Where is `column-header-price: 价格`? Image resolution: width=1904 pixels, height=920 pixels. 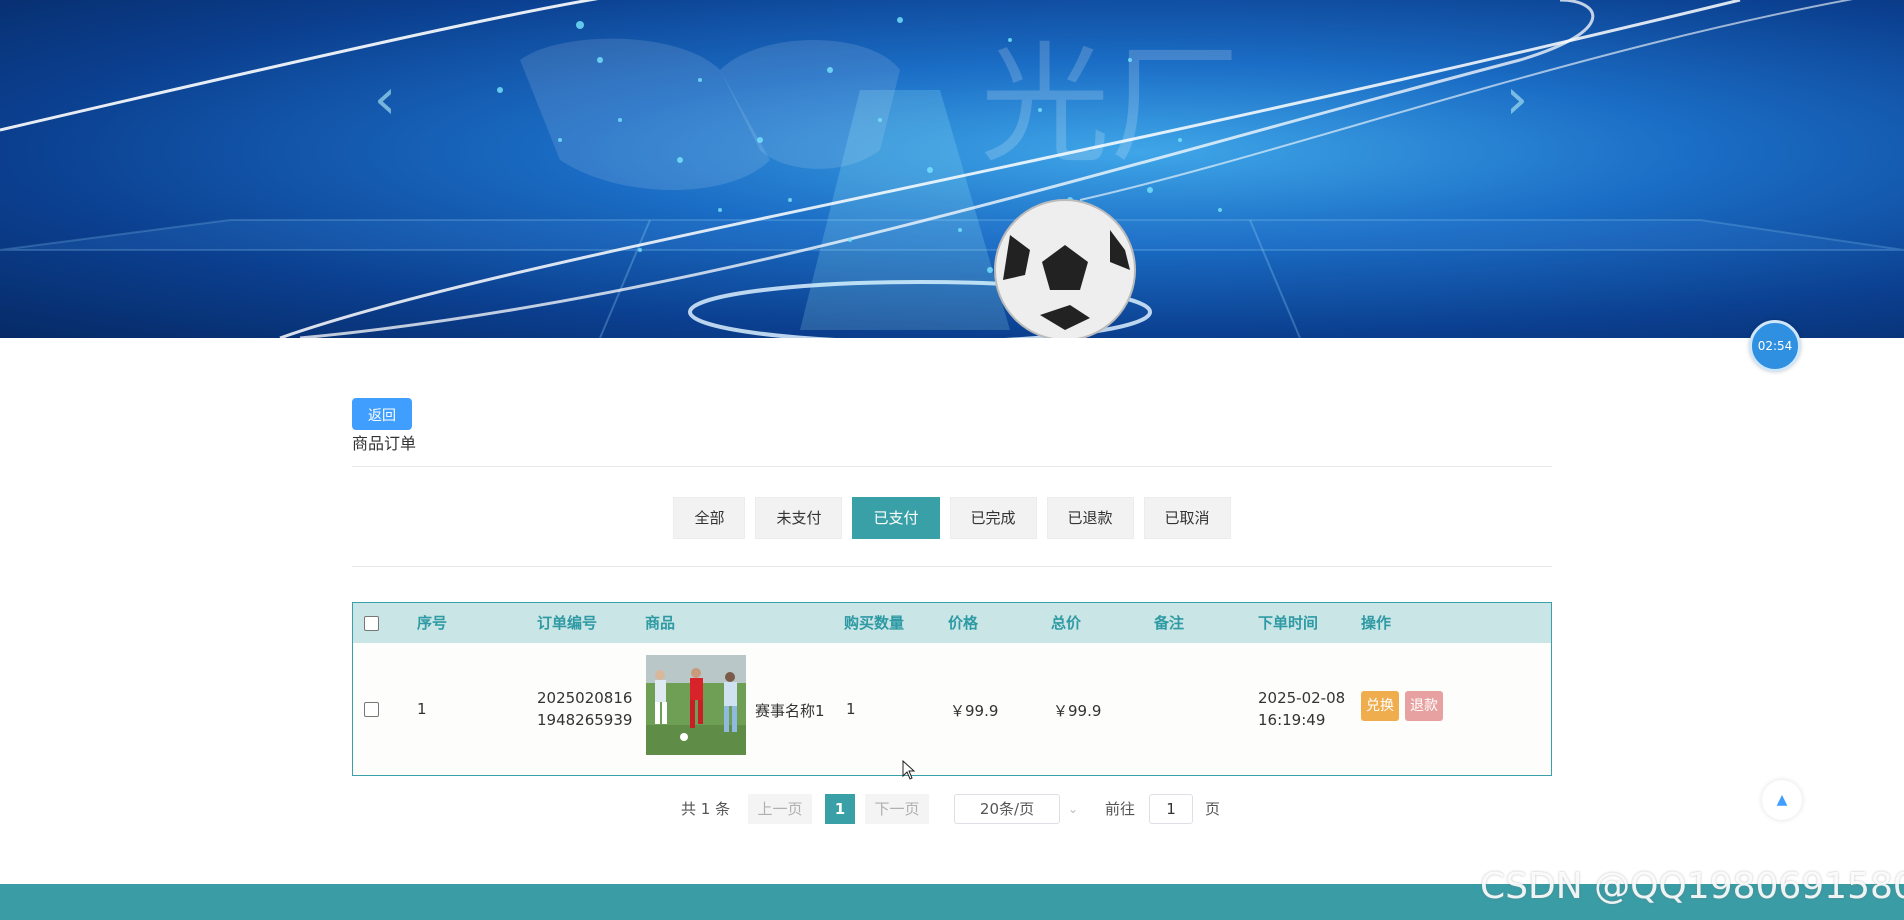 column-header-price: 价格 is located at coordinates (963, 623).